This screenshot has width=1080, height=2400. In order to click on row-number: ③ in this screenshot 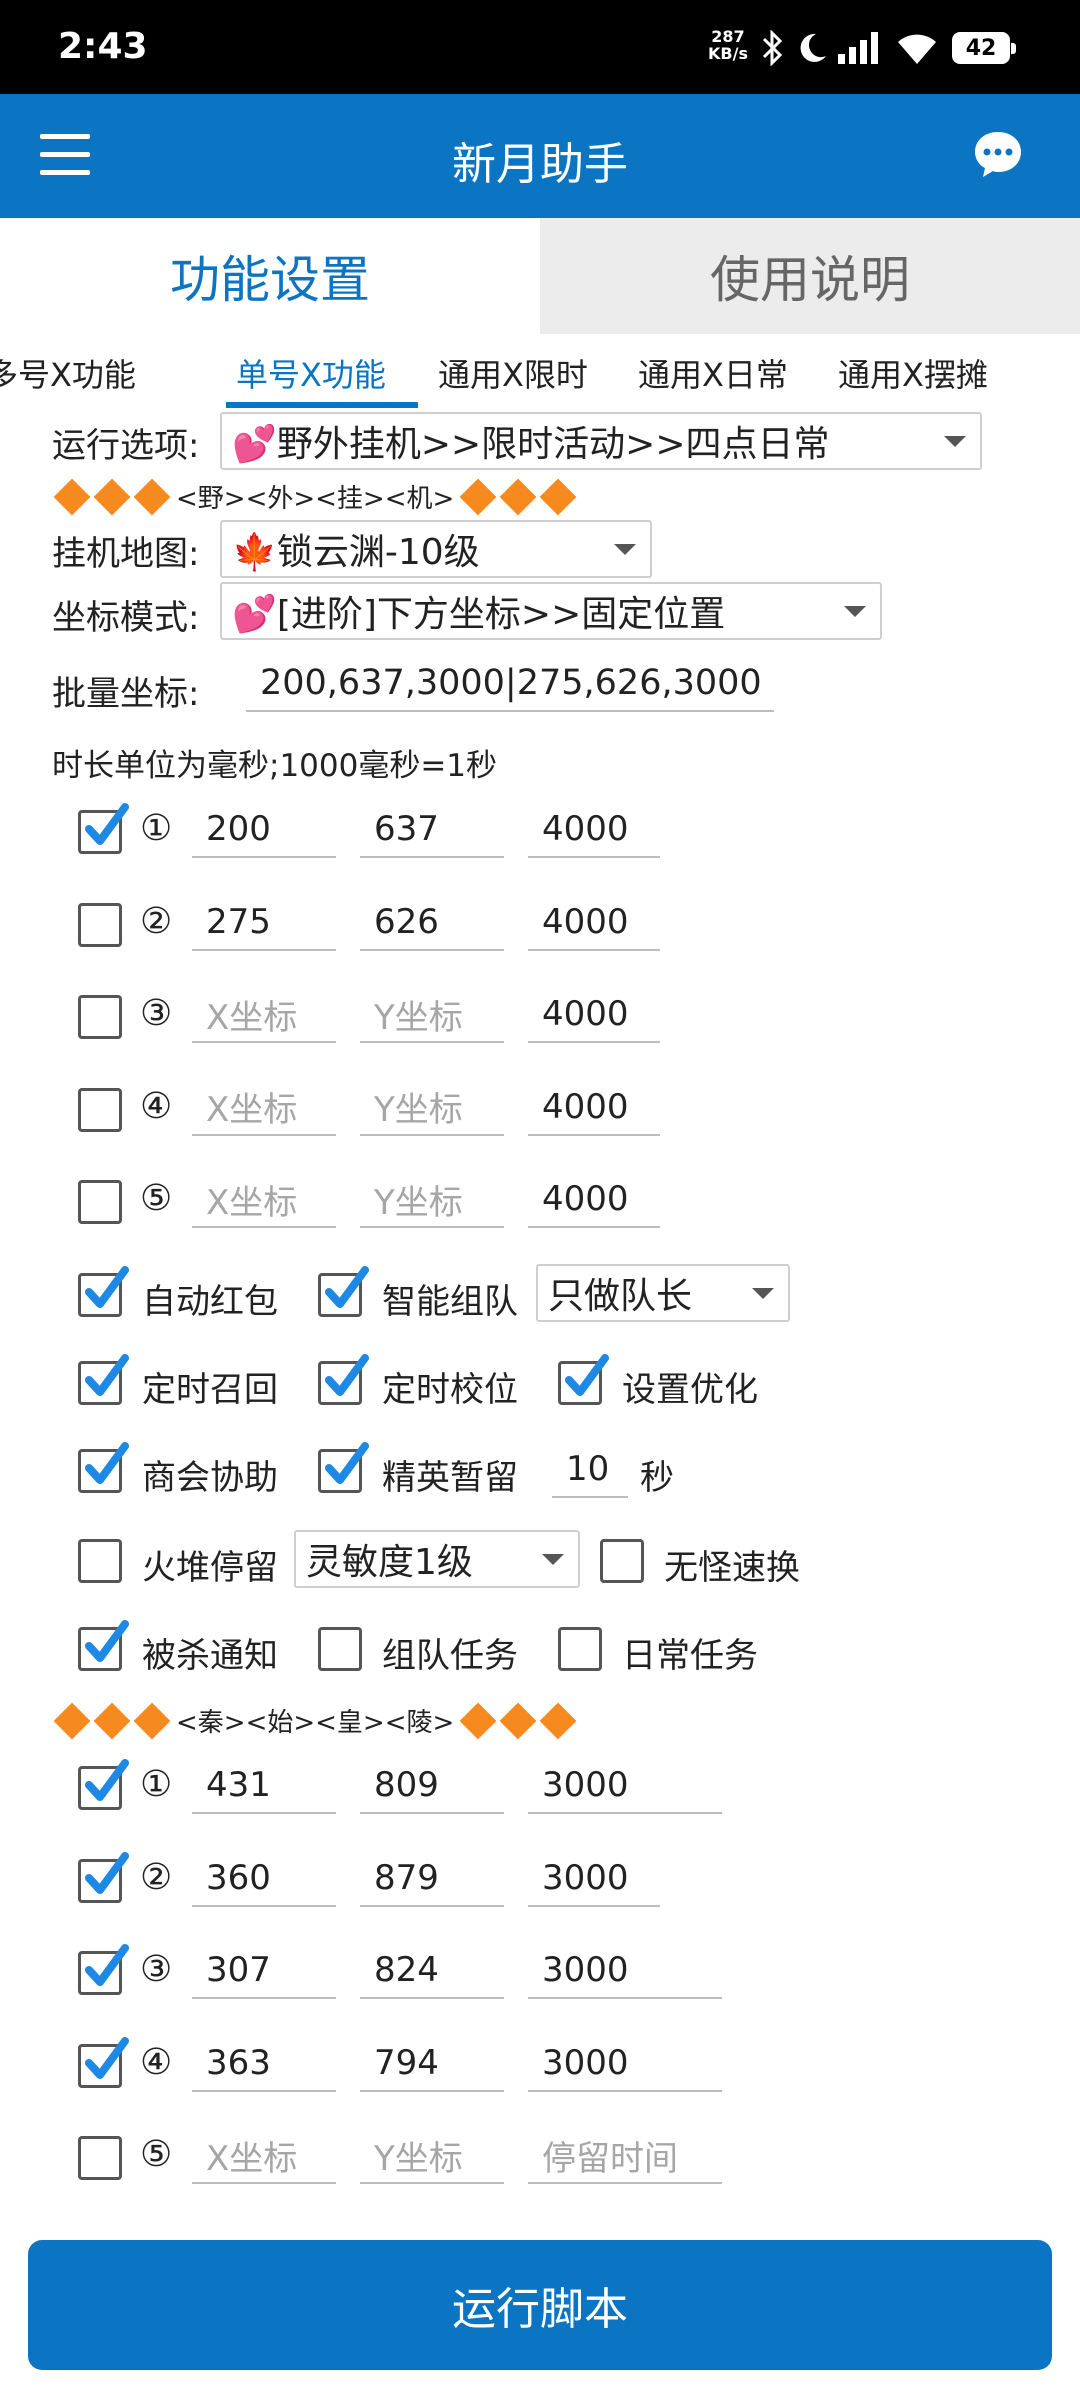, I will do `click(156, 1969)`.